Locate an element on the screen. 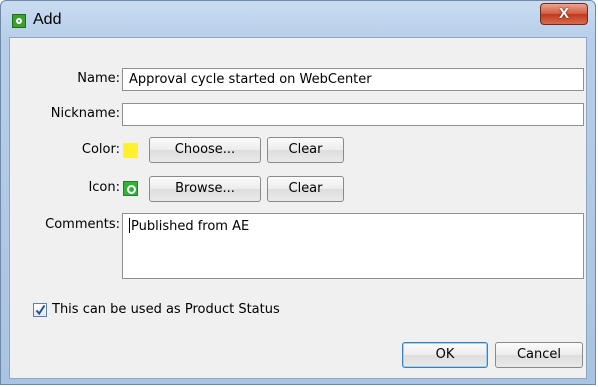 The width and height of the screenshot is (598, 387). status-icon is located at coordinates (130, 188).